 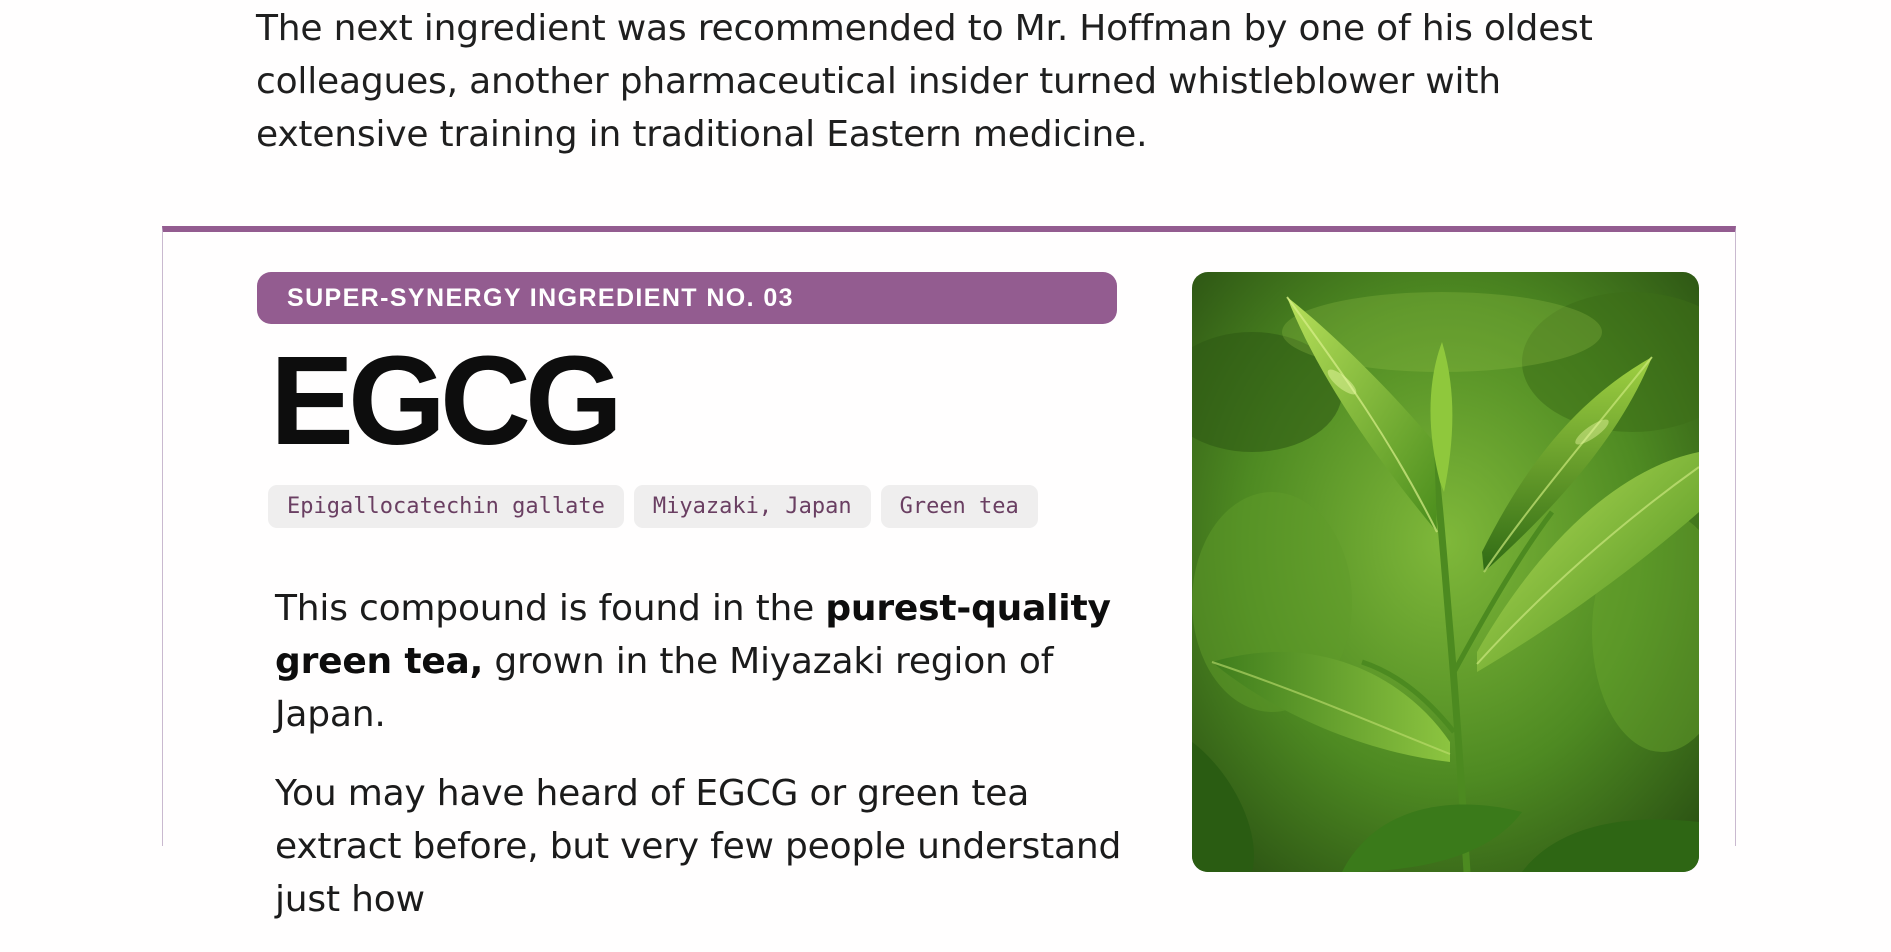 I want to click on ingredient-number-badge: SUPER-SYNERGY INGREDIENT NO. 03, so click(x=687, y=298).